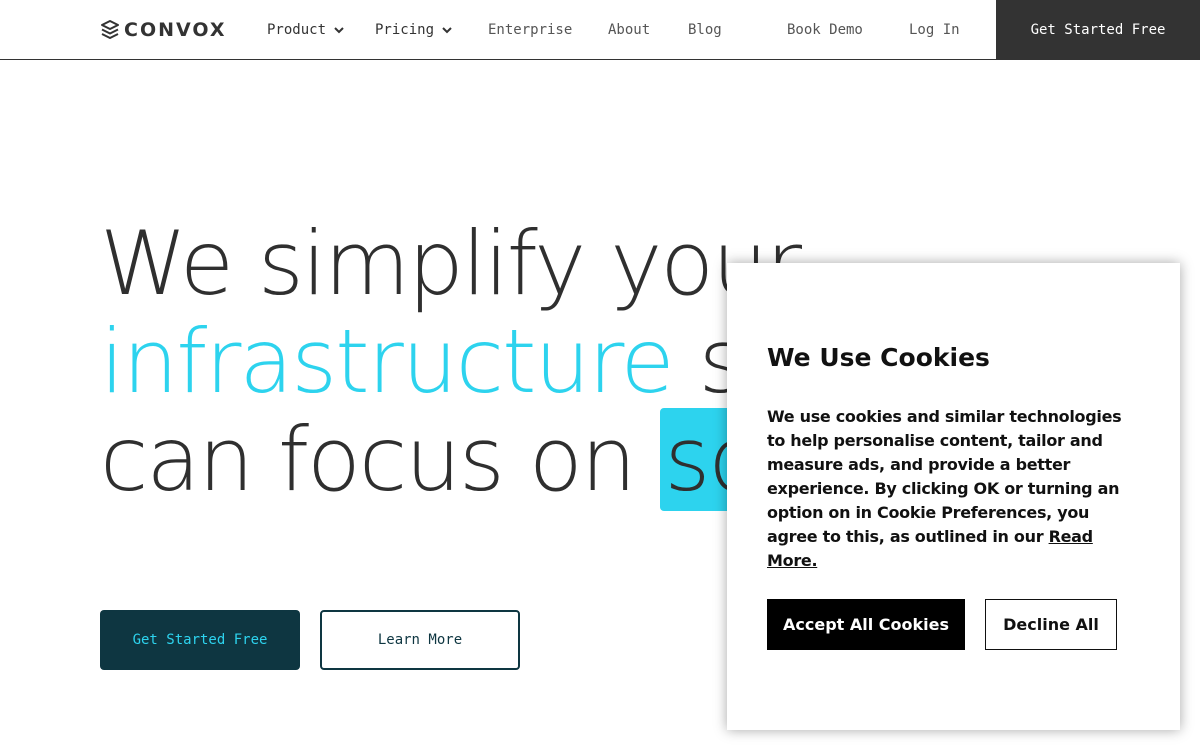 The height and width of the screenshot is (750, 1200). What do you see at coordinates (1098, 29) in the screenshot?
I see `header-get-started-button: Get Started Free` at bounding box center [1098, 29].